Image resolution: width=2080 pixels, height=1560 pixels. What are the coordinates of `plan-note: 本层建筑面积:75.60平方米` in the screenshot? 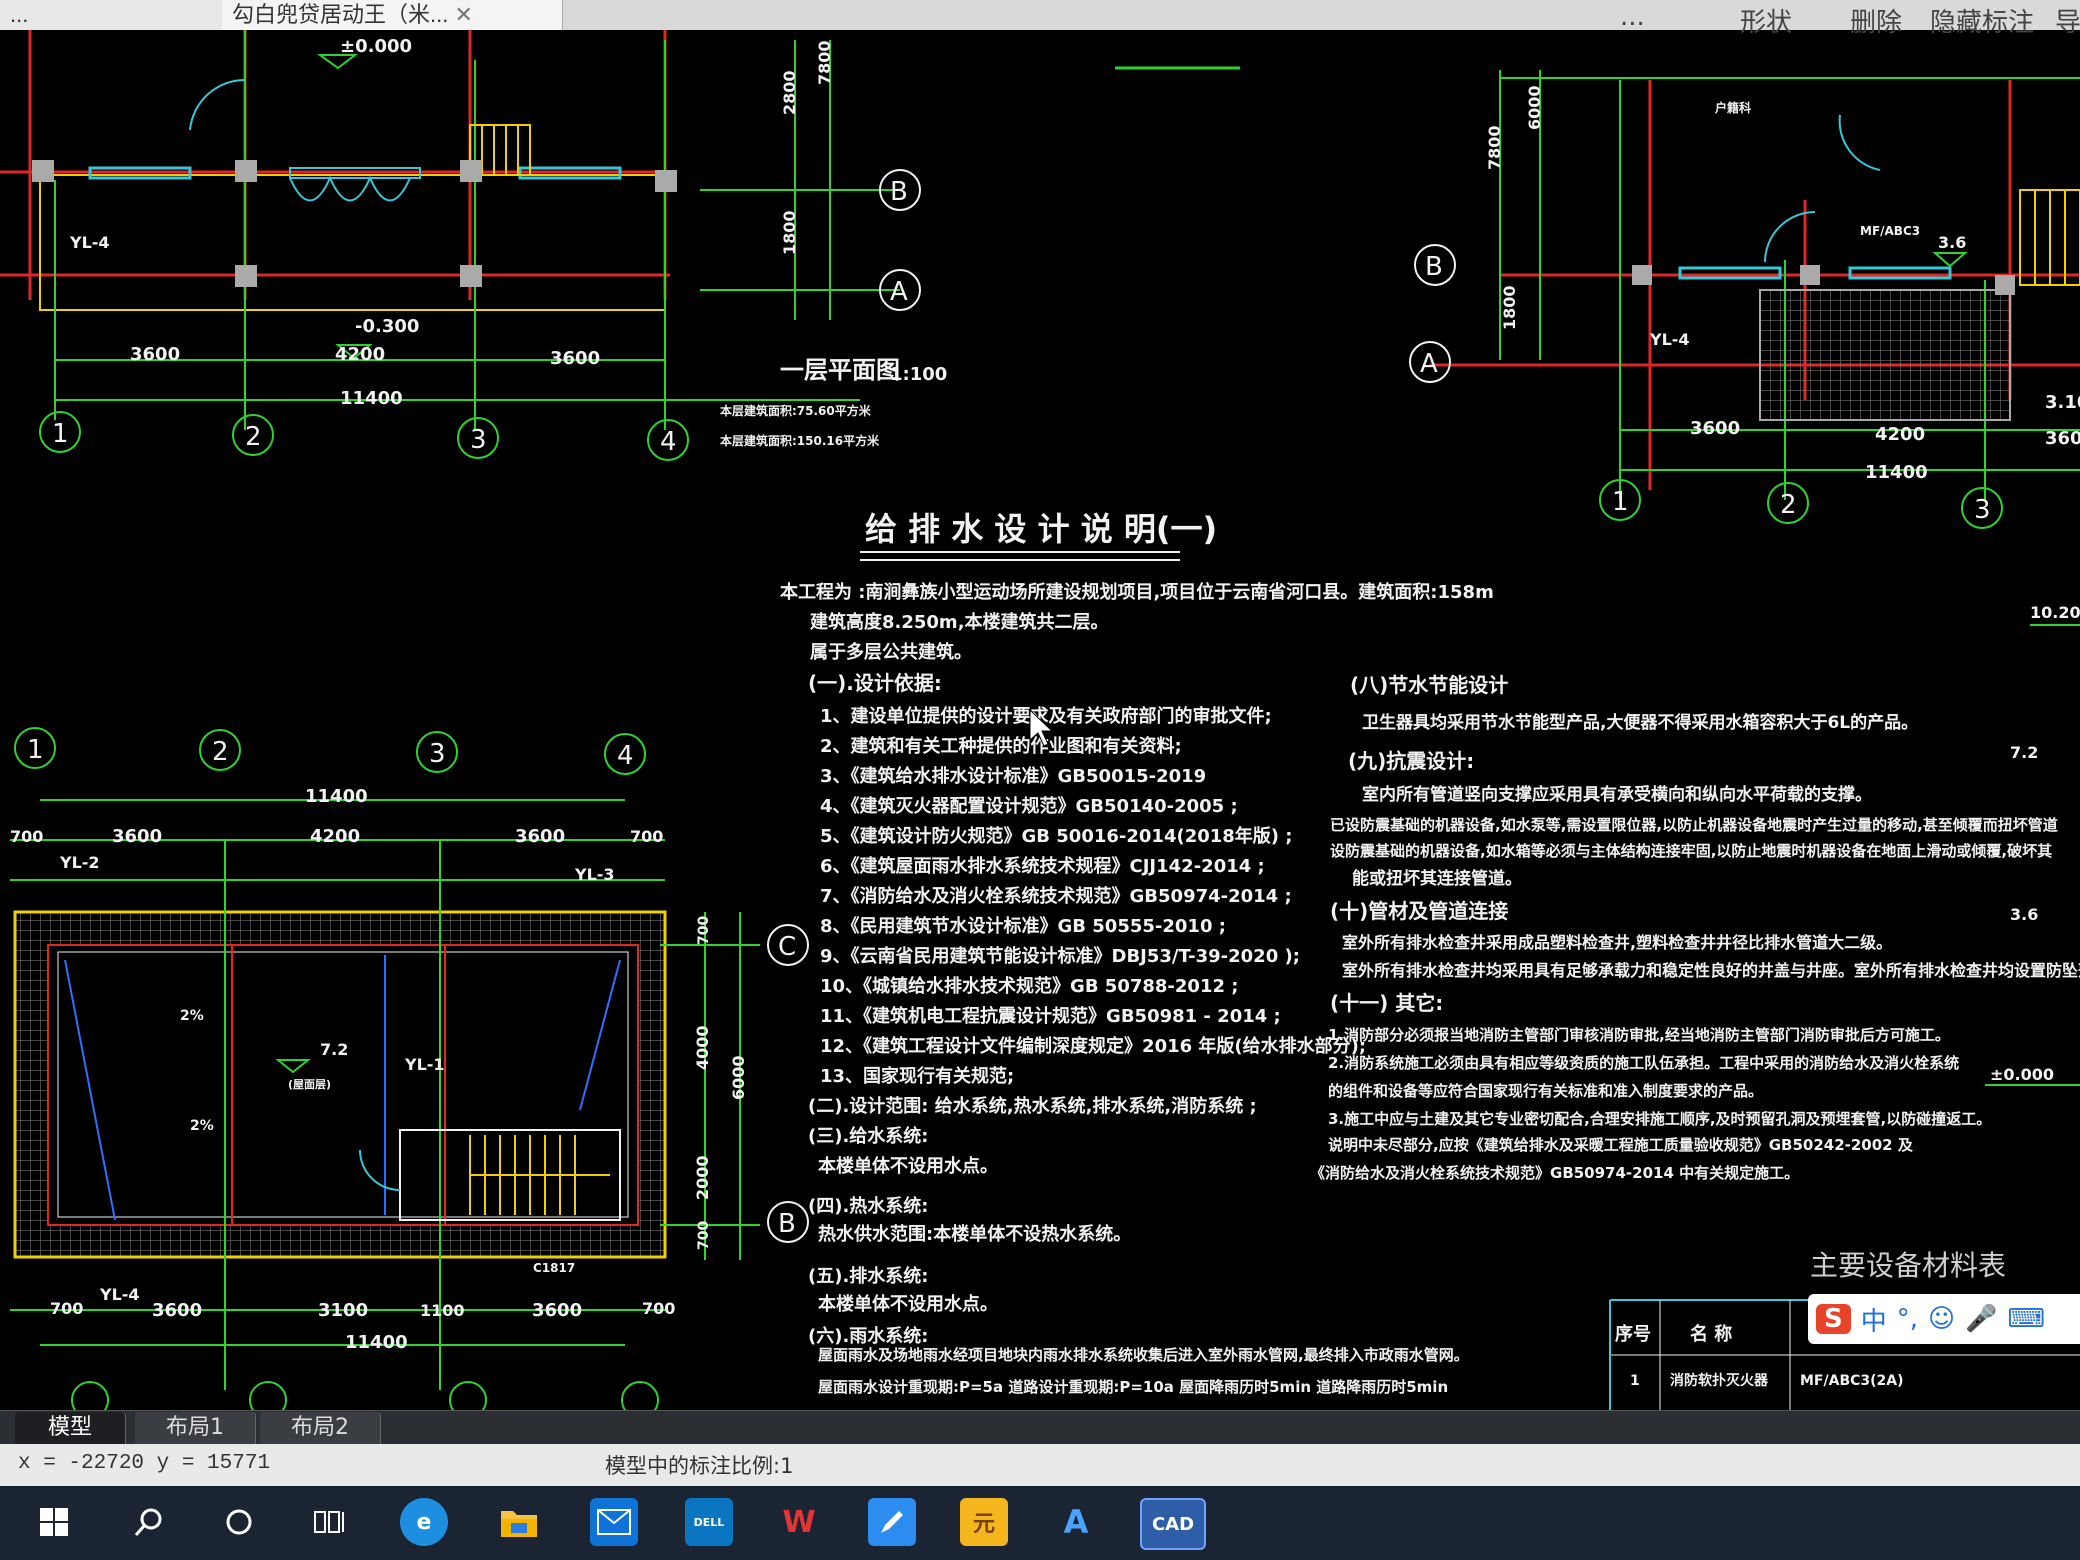 It's located at (796, 410).